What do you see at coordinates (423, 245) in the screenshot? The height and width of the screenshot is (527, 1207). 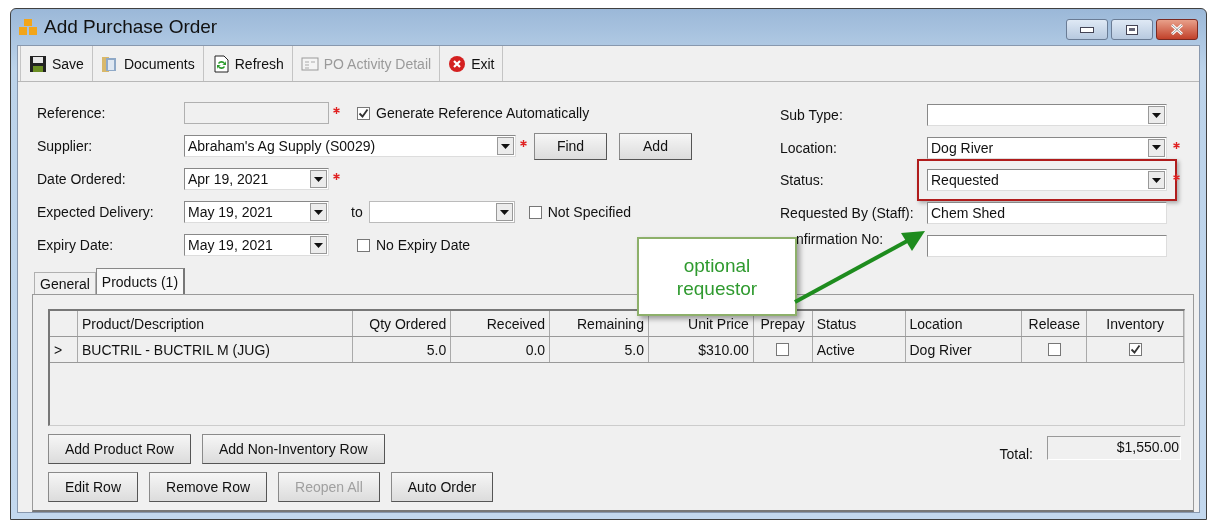 I see `checkbox-label: No Expiry Date` at bounding box center [423, 245].